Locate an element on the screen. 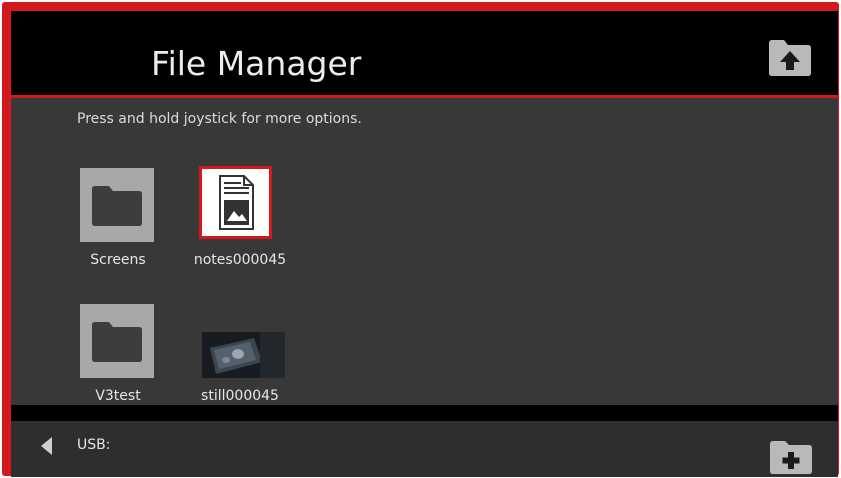  footer-divider is located at coordinates (424, 413).